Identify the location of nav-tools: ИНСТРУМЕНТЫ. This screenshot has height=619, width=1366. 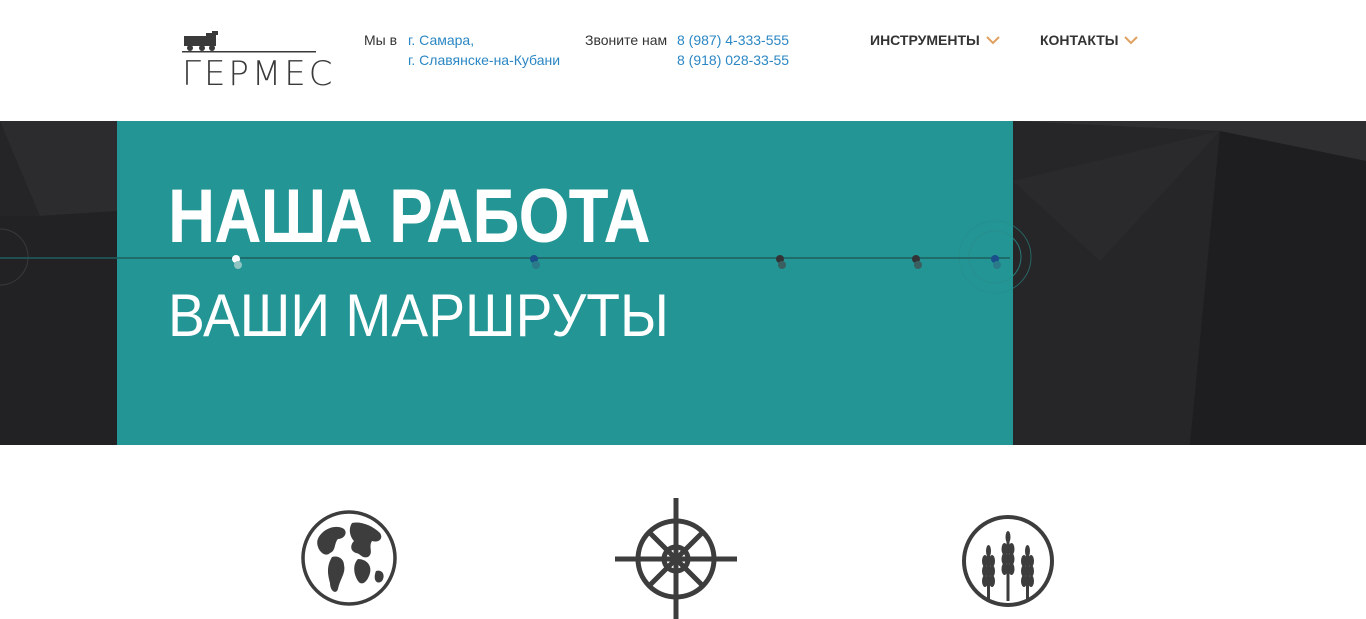
(935, 40).